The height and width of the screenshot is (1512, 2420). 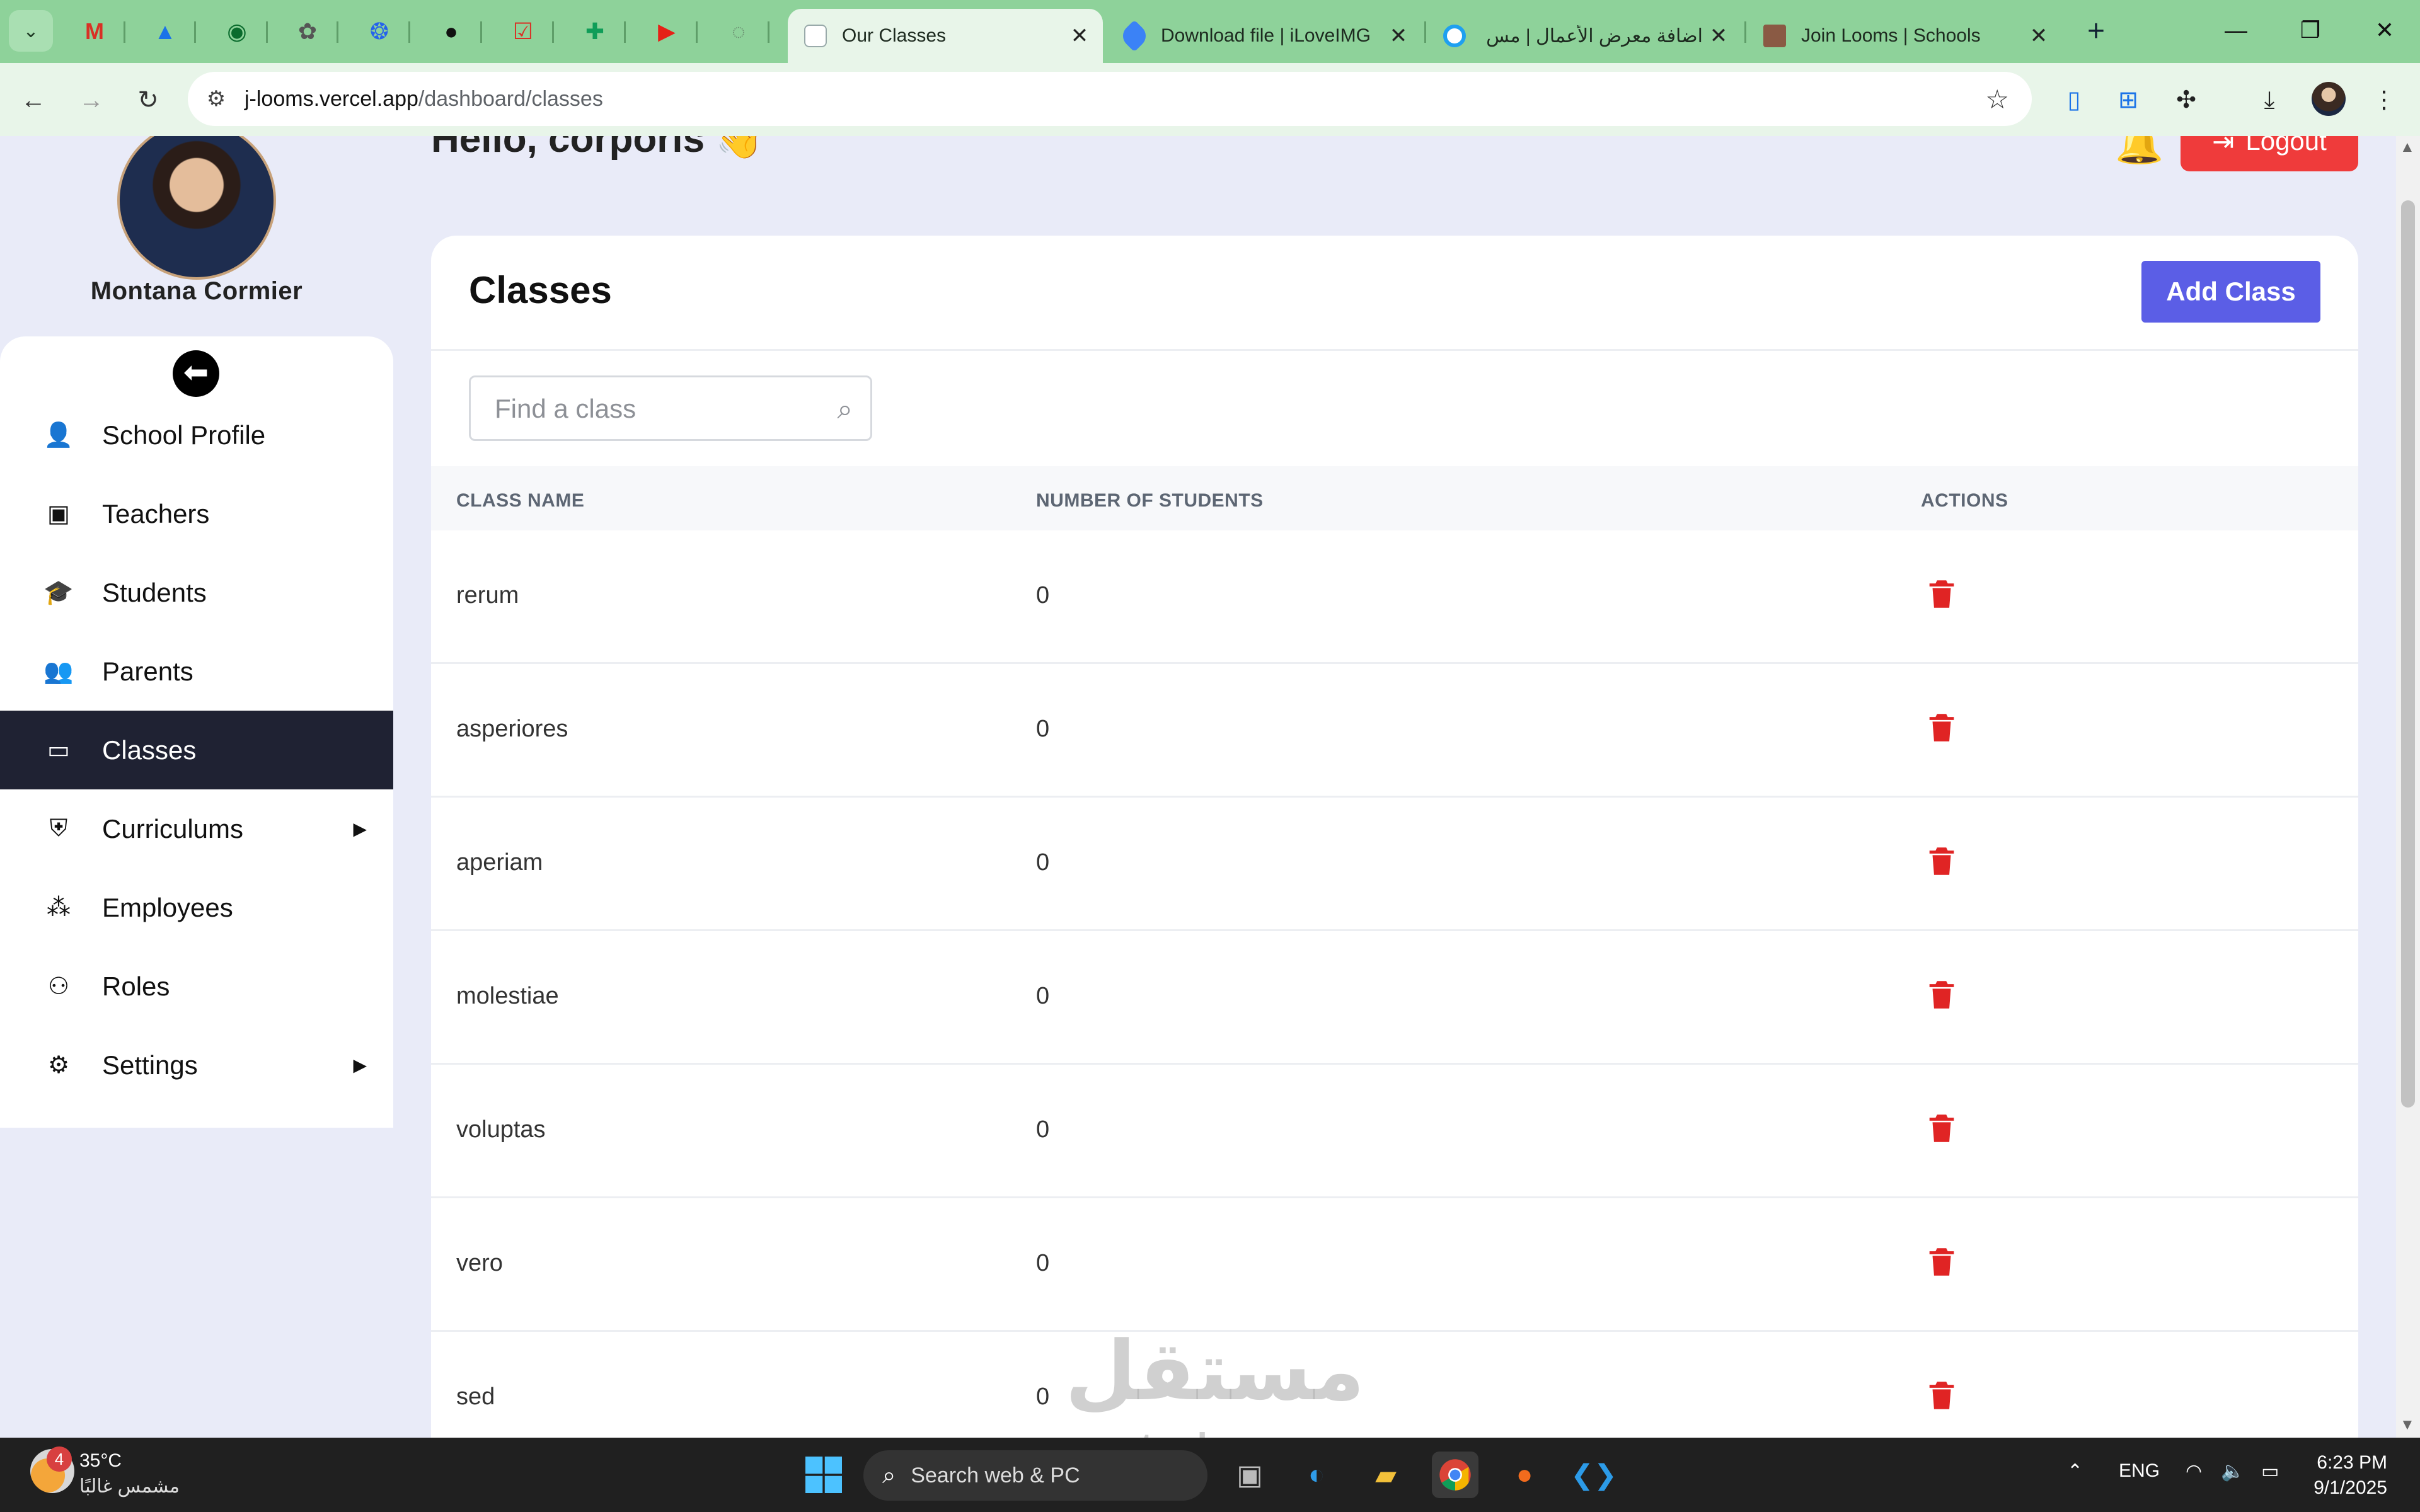 What do you see at coordinates (2236, 30) in the screenshot?
I see `minimize-button: —` at bounding box center [2236, 30].